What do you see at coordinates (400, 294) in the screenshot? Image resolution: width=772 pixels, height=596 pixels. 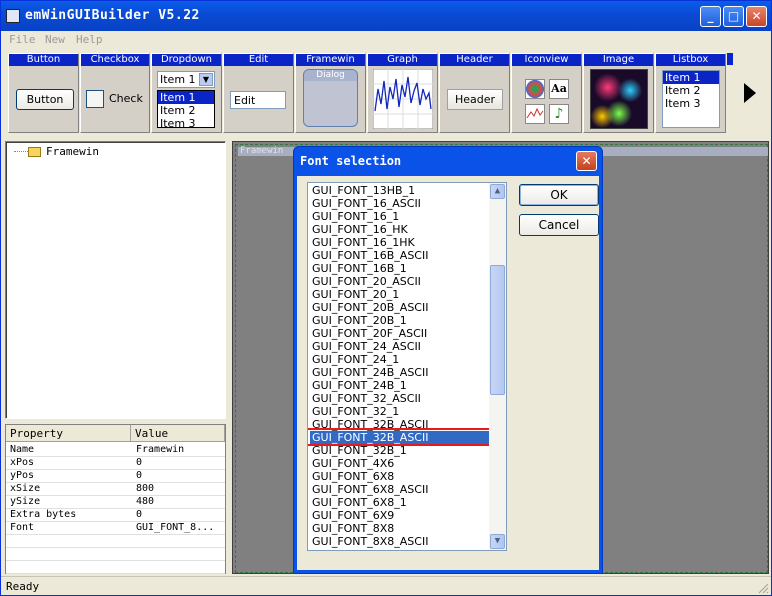 I see `font-item: GUI_FONT_20_1` at bounding box center [400, 294].